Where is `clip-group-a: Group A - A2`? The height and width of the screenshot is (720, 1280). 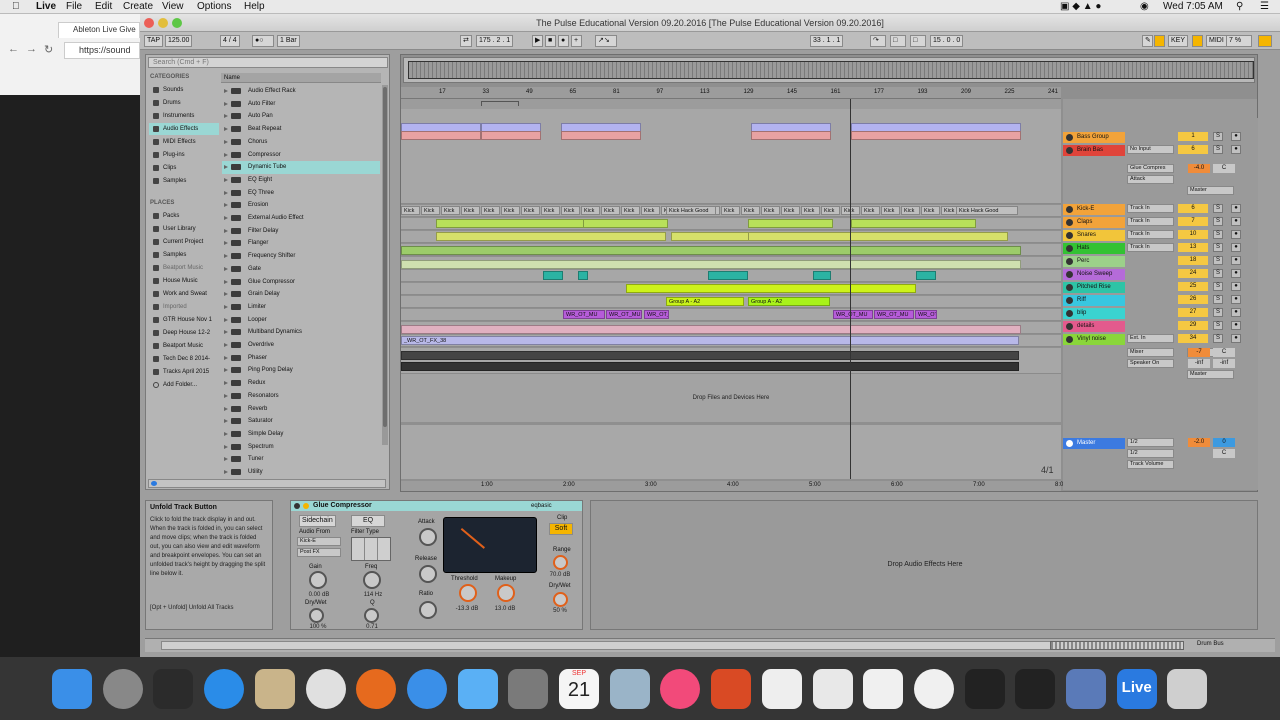 clip-group-a: Group A - A2 is located at coordinates (789, 301).